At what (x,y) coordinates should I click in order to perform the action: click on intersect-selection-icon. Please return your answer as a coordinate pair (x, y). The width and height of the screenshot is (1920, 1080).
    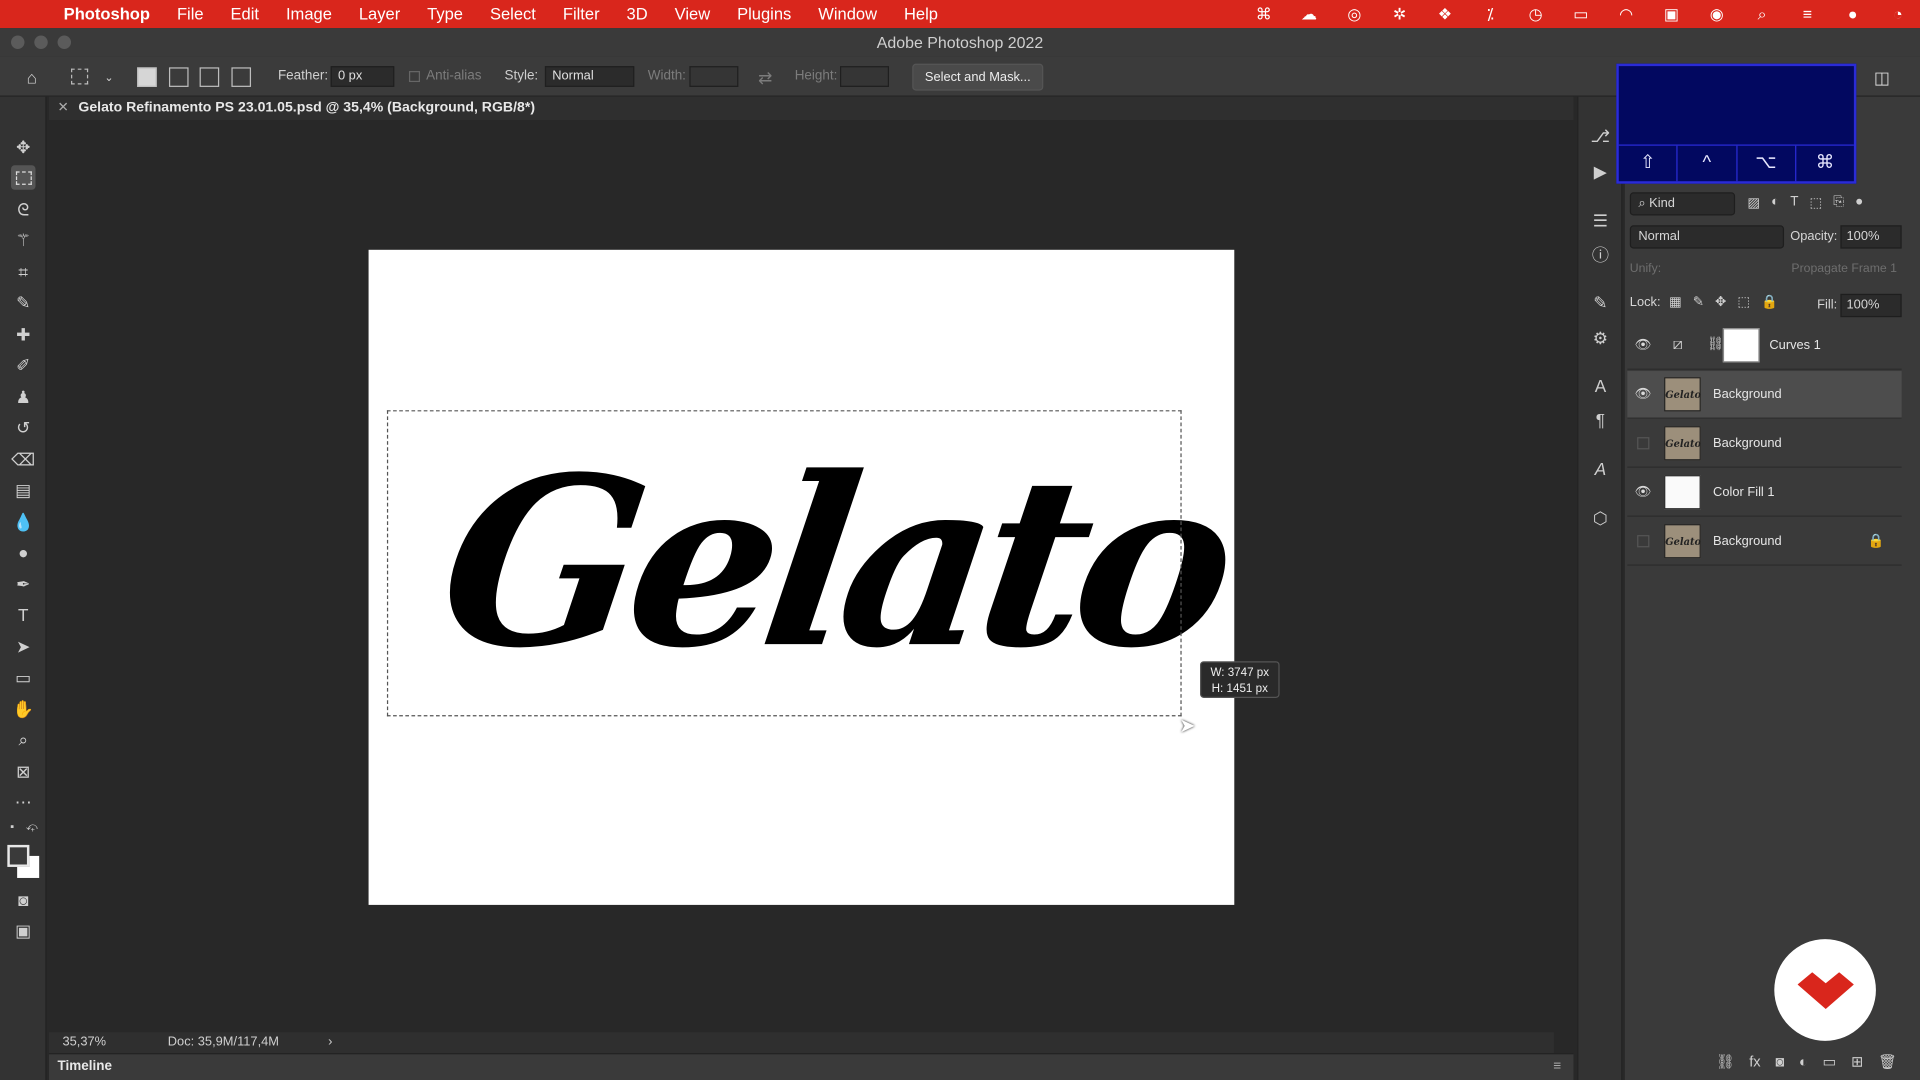
    Looking at the image, I should click on (241, 77).